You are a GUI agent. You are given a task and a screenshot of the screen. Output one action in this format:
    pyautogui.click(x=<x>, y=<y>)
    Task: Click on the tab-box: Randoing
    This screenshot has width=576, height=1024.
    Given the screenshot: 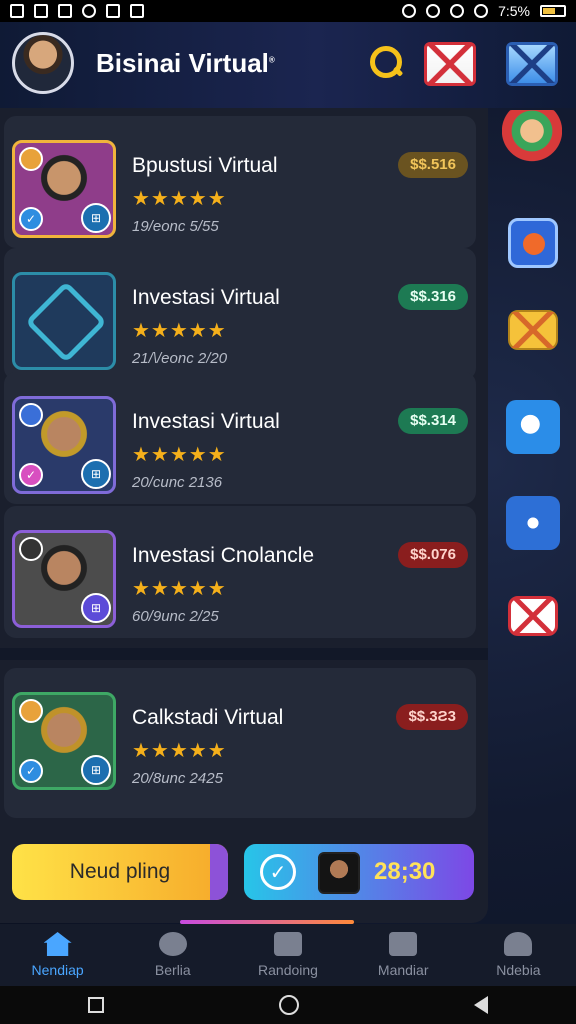 What is the action you would take?
    pyautogui.click(x=287, y=955)
    